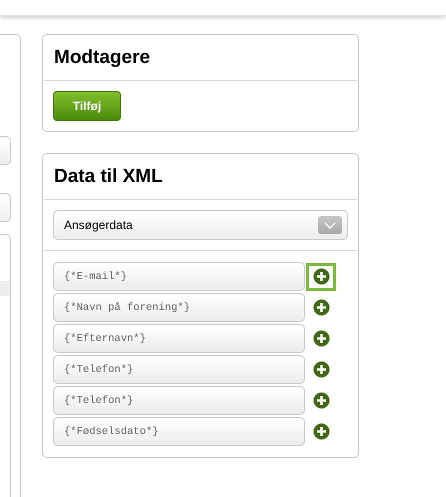 The image size is (446, 497). Describe the element at coordinates (109, 177) in the screenshot. I see `card-title: Data til XML` at that location.